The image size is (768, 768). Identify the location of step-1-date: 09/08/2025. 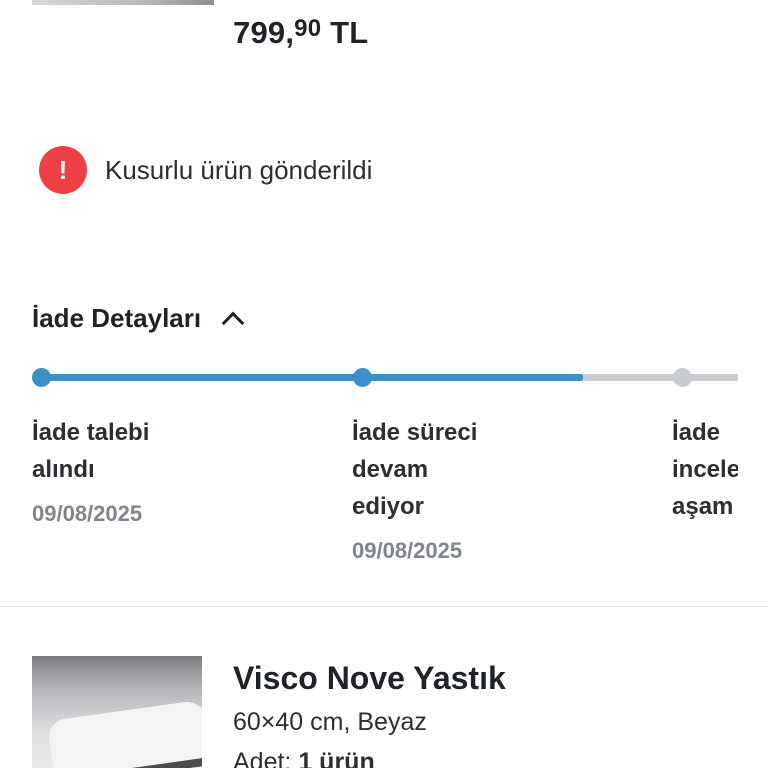
(87, 513).